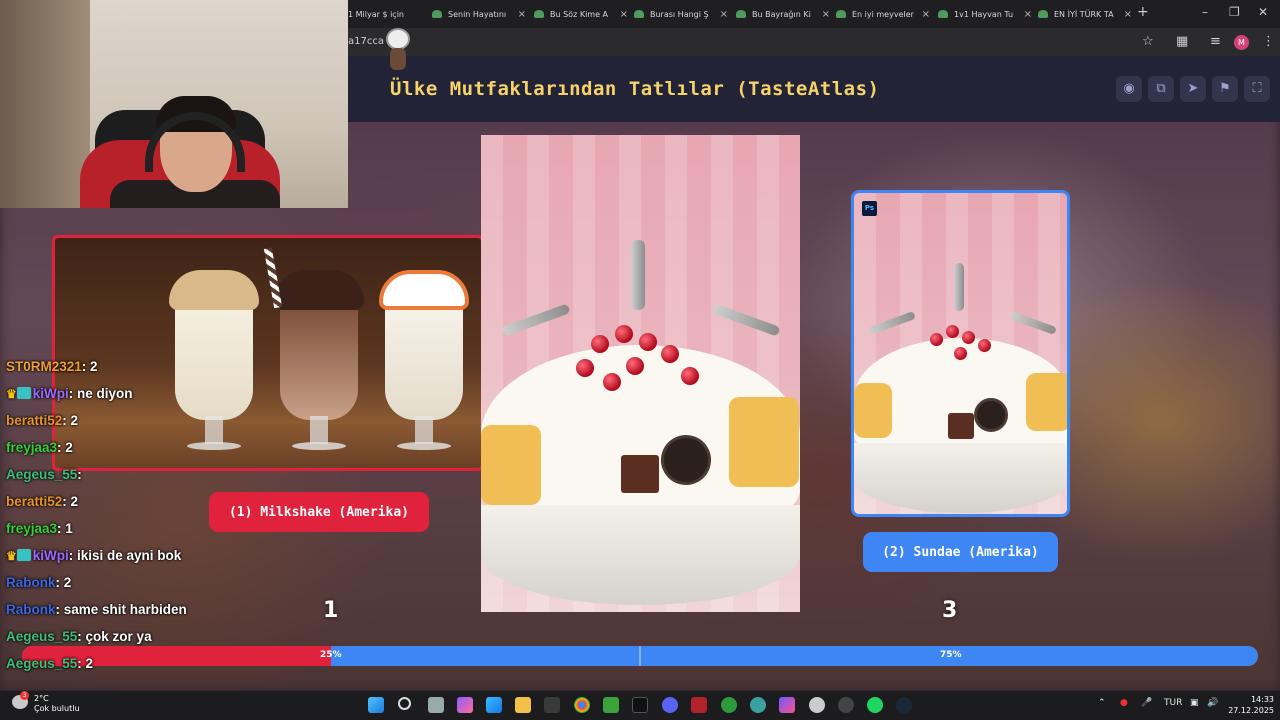  Describe the element at coordinates (11, 556) in the screenshot. I see `crown-badge-icon: ♛` at that location.